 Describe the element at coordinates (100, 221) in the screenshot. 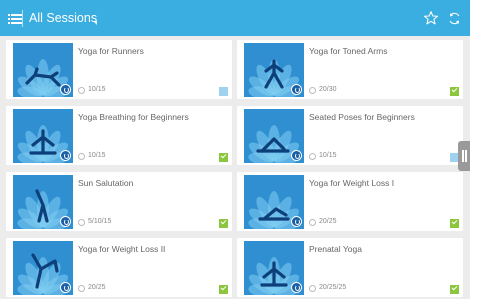

I see `session-duration: 5/10/15` at that location.